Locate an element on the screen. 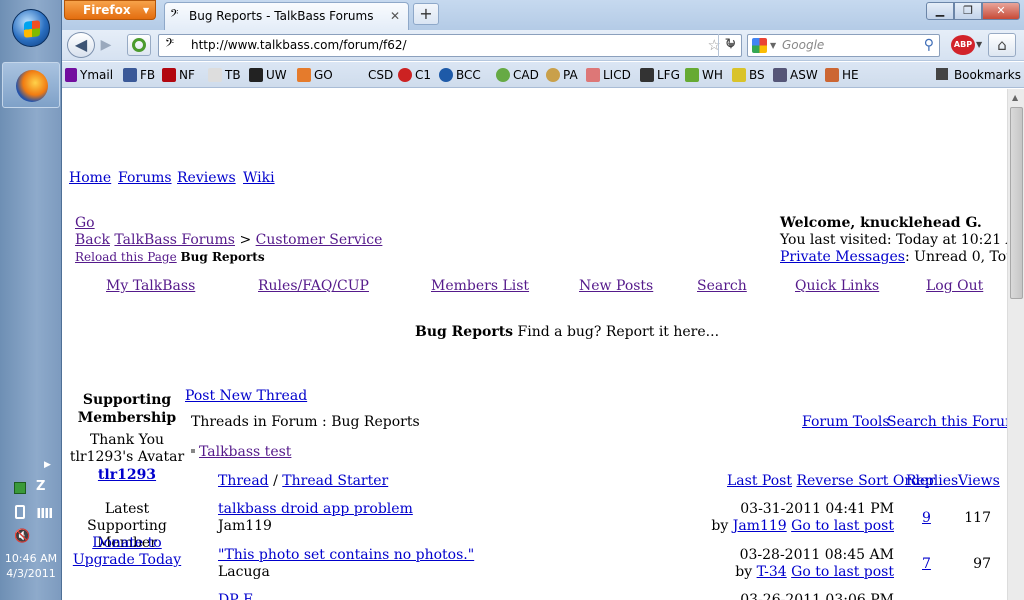  last-post-date: 03-26-2011 03:06 PM is located at coordinates (817, 596).